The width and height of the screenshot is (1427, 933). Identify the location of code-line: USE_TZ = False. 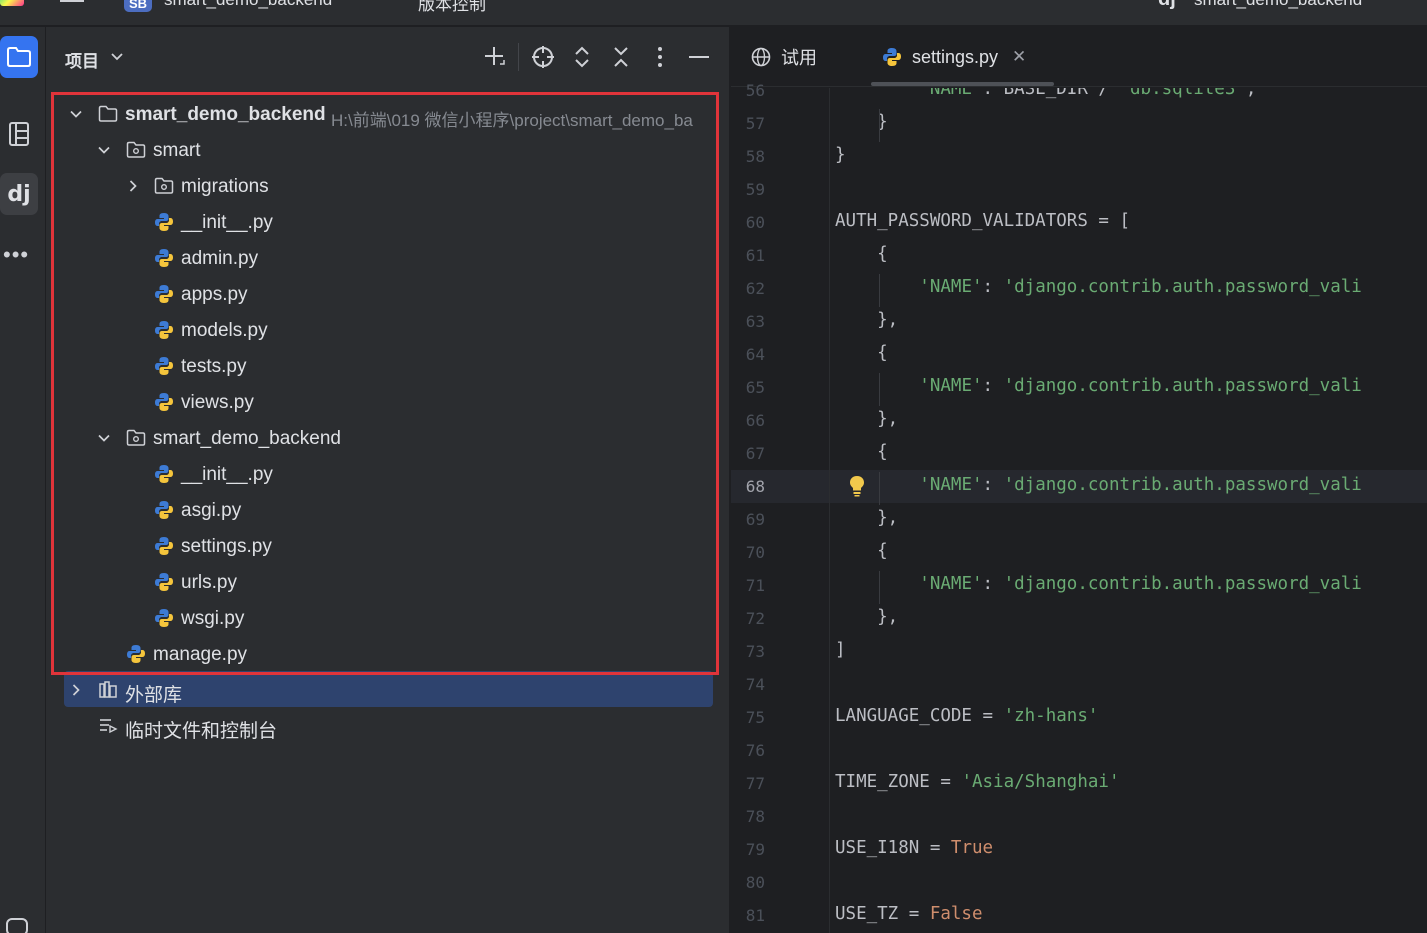
(909, 914).